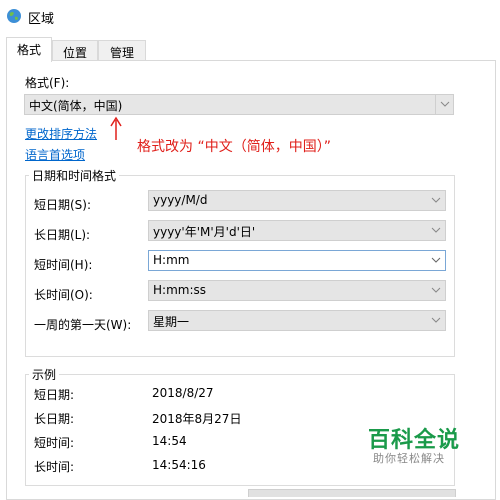 The image size is (500, 500). What do you see at coordinates (179, 290) in the screenshot?
I see `long-time-value: H:mm:ss` at bounding box center [179, 290].